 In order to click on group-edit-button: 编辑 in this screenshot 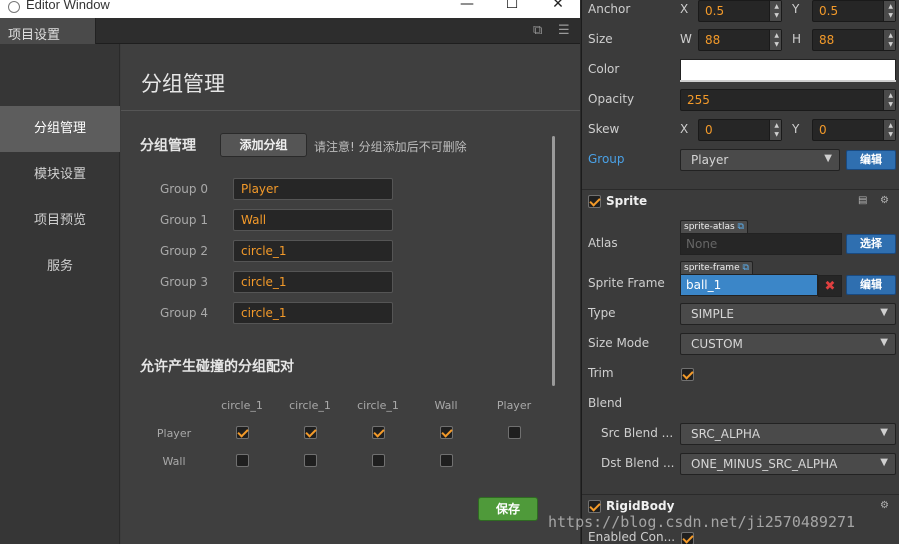, I will do `click(871, 160)`.